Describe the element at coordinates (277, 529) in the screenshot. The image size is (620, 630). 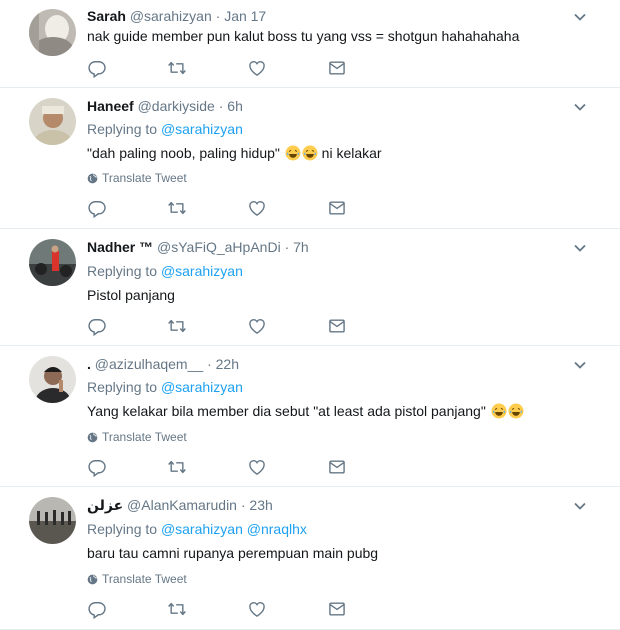
I see `reply-mention-2: @nraqlhx` at that location.